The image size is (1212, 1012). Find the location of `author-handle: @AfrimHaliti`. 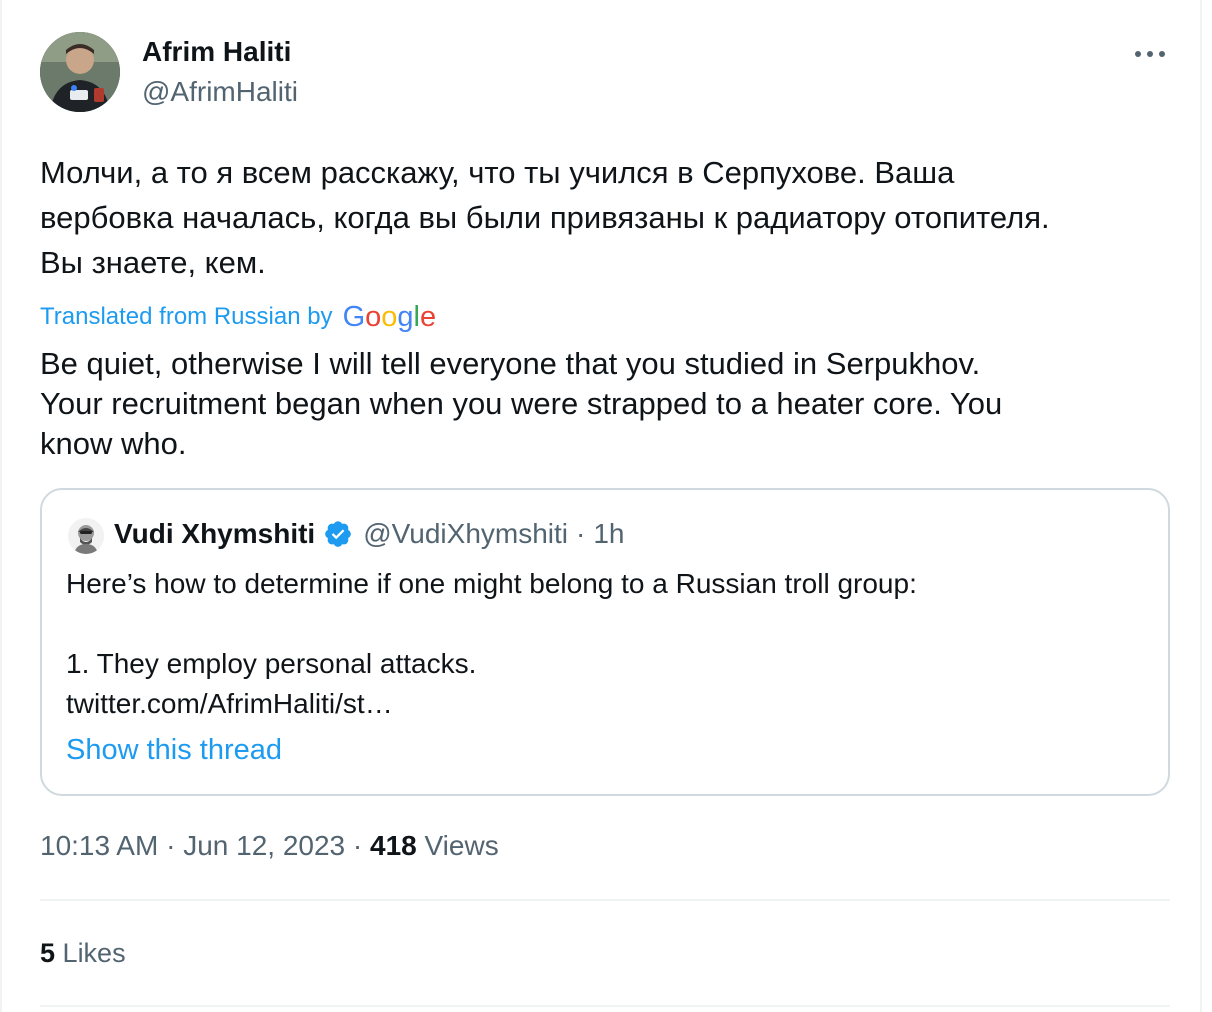

author-handle: @AfrimHaliti is located at coordinates (220, 92).